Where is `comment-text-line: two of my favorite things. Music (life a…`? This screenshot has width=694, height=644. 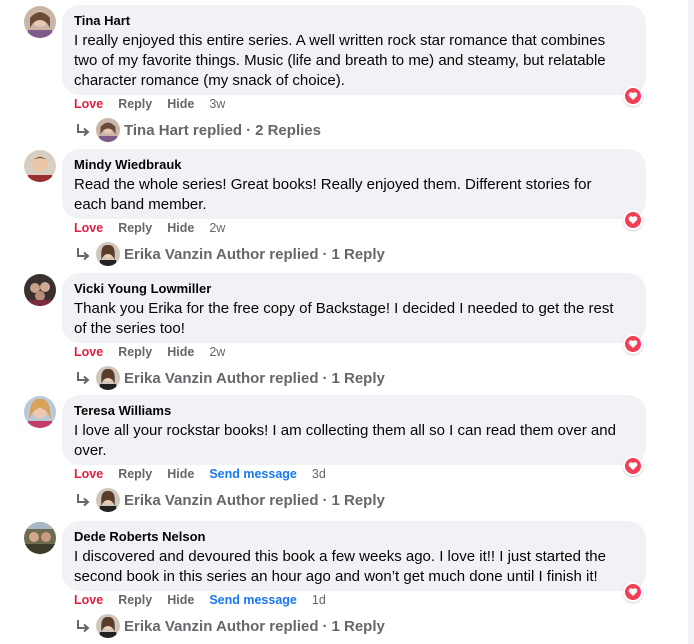 comment-text-line: two of my favorite things. Music (life a… is located at coordinates (340, 60).